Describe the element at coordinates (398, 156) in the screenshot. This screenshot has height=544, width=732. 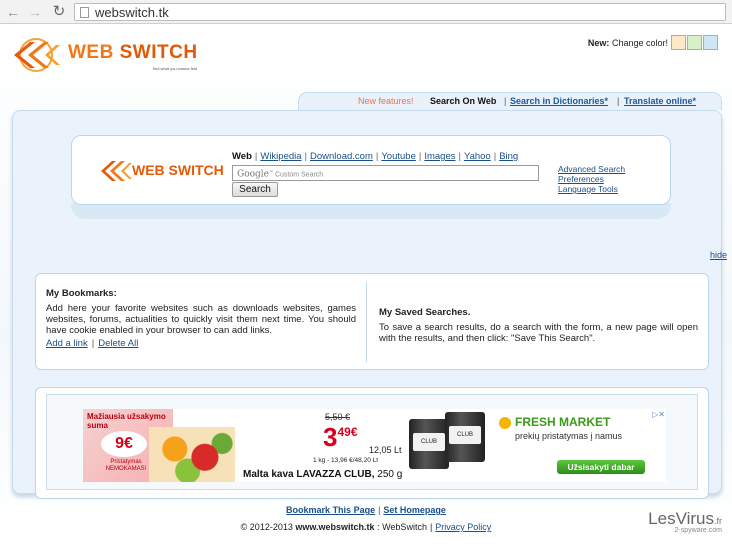
I see `engine-youtube: Youtube` at that location.